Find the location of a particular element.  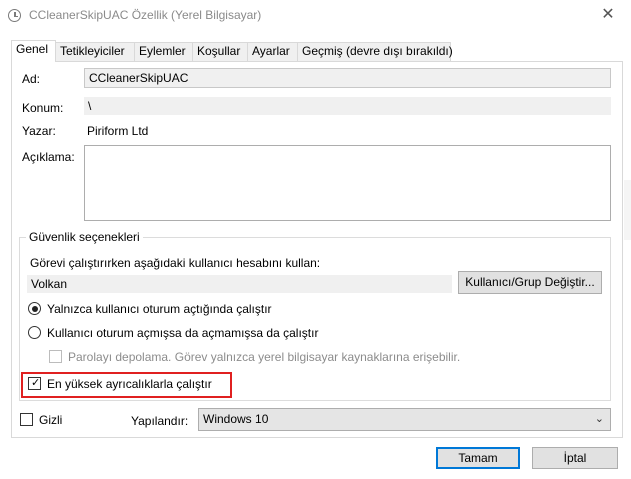

configure-for-select: Windows 10 ⌄ is located at coordinates (404, 419).